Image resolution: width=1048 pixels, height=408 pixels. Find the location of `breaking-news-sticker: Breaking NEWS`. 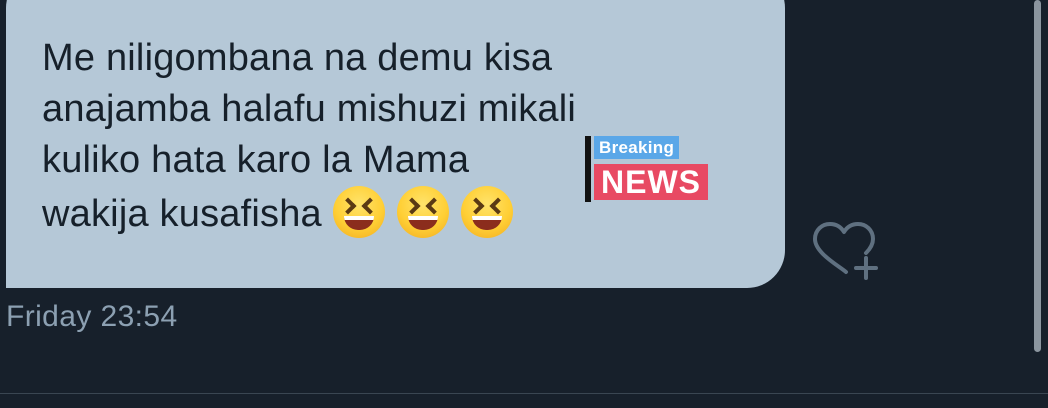

breaking-news-sticker: Breaking NEWS is located at coordinates (654, 168).